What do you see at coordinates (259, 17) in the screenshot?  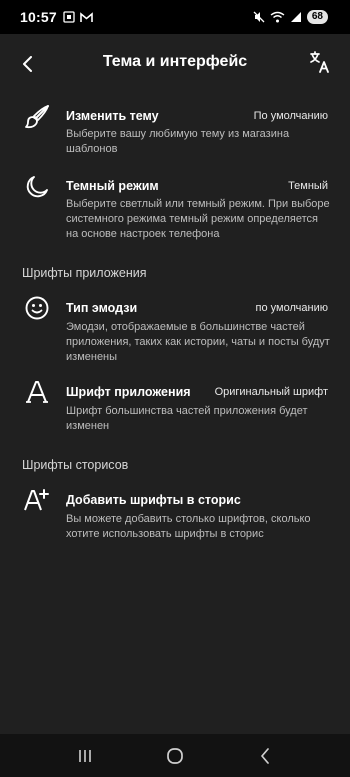 I see `mute-icon` at bounding box center [259, 17].